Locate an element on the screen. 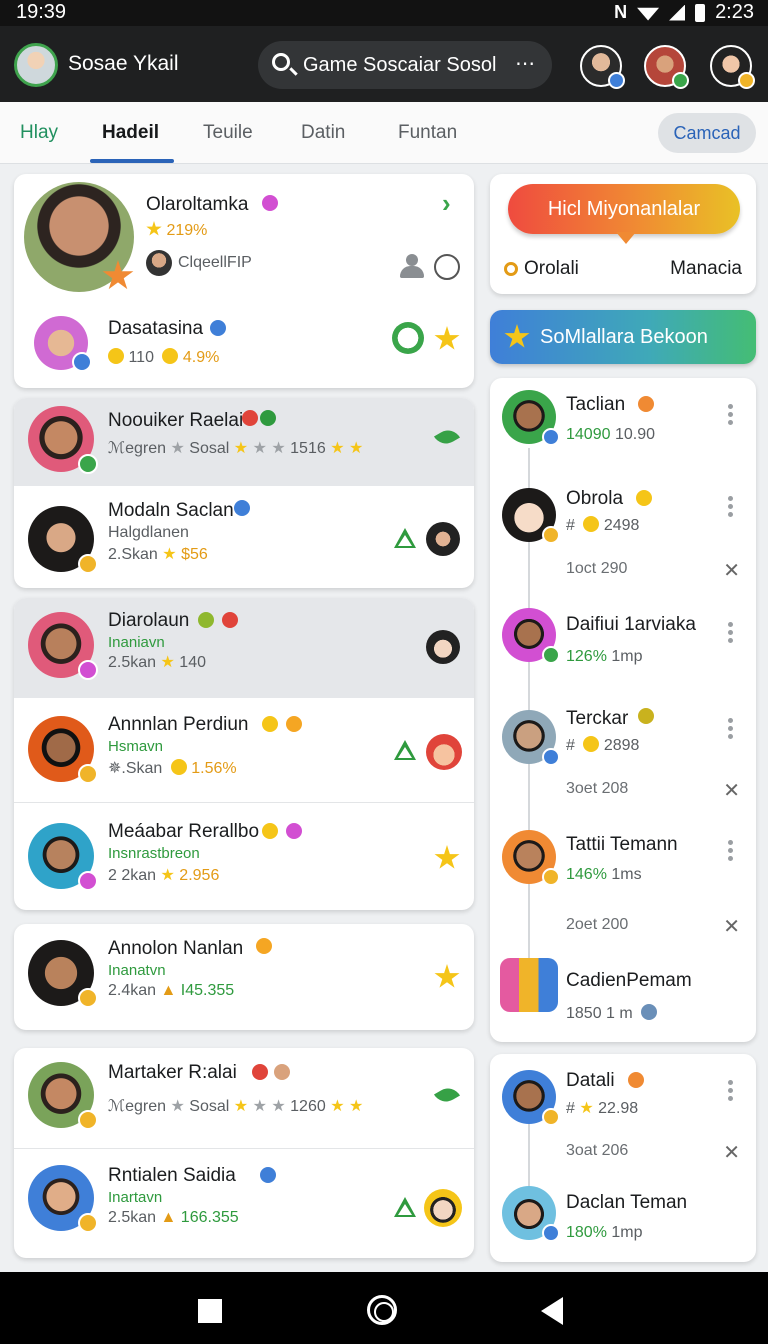  cancel-button: Camcad is located at coordinates (707, 133).